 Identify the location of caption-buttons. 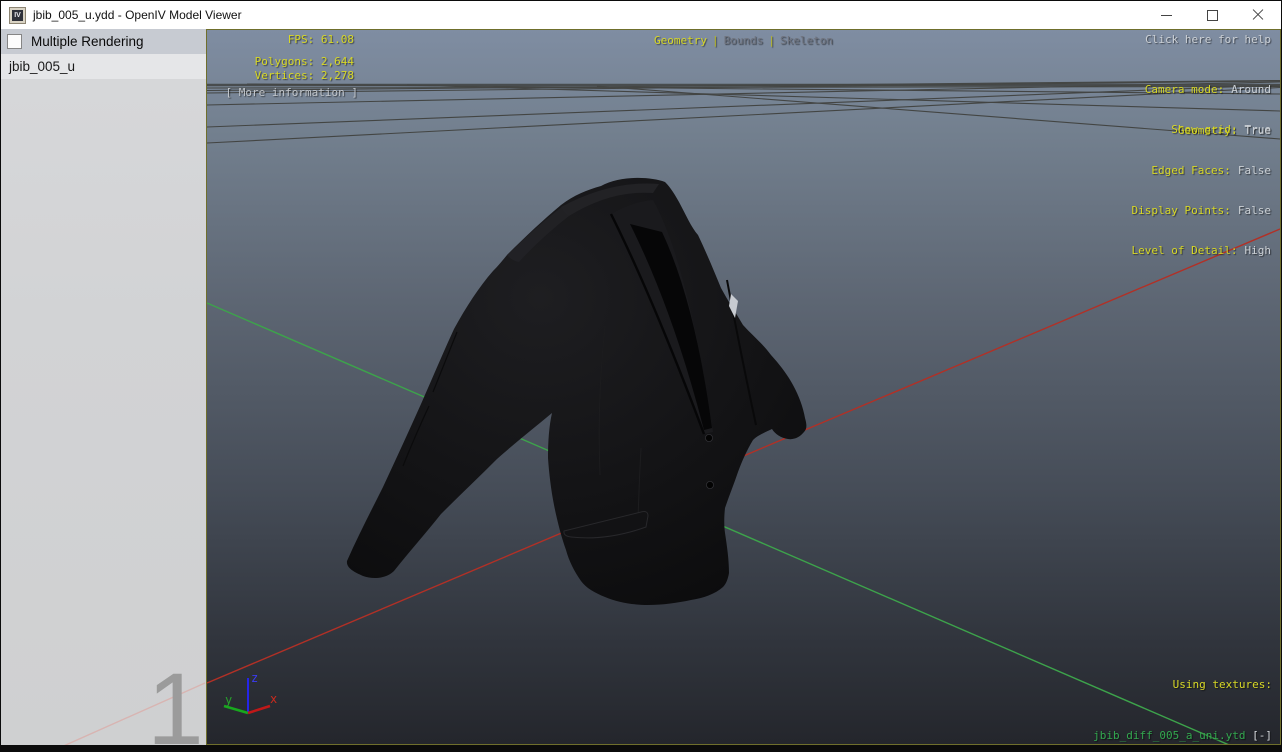
(1212, 15).